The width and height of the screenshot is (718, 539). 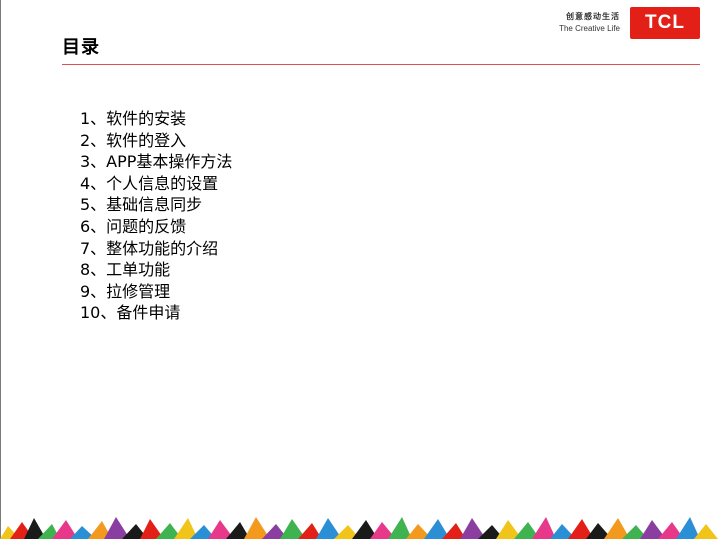 What do you see at coordinates (133, 118) in the screenshot?
I see `toc-item: 1、软件的安装` at bounding box center [133, 118].